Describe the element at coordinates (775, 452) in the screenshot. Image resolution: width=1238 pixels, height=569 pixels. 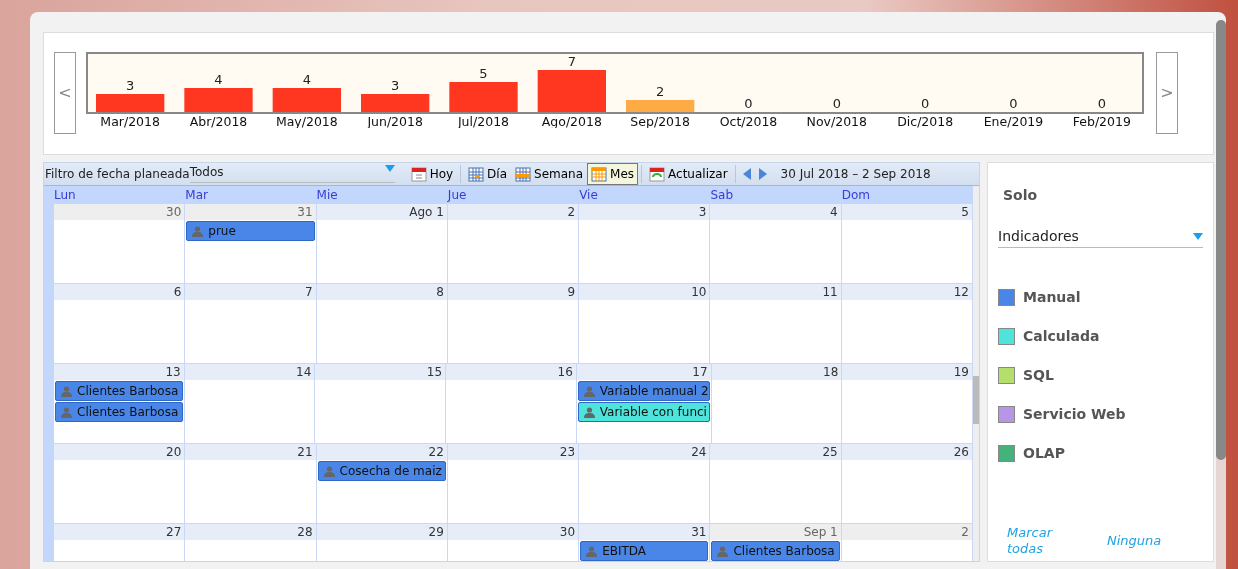
I see `day-number: 25` at that location.